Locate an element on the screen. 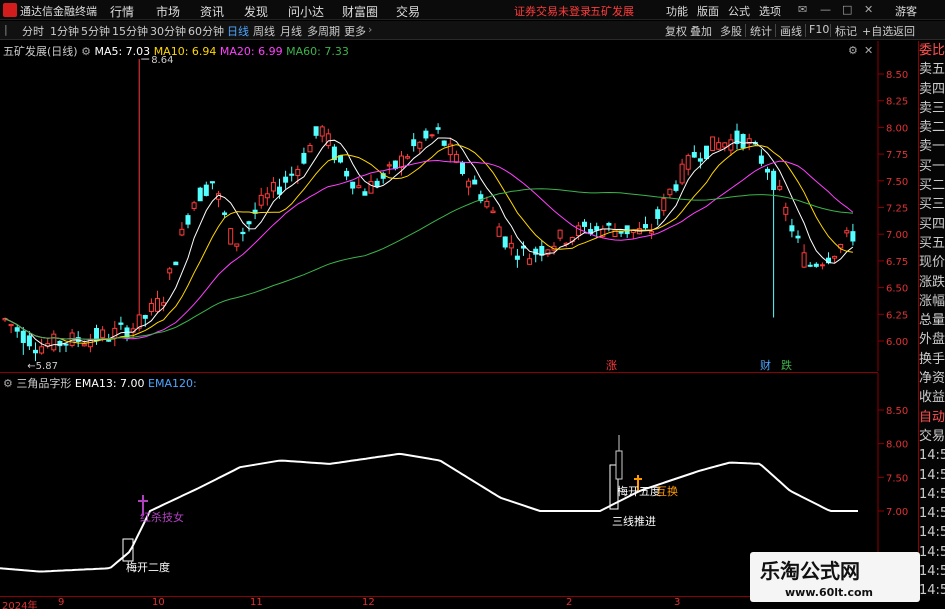  settings-gear-icon: ⚙ is located at coordinates (86, 51).